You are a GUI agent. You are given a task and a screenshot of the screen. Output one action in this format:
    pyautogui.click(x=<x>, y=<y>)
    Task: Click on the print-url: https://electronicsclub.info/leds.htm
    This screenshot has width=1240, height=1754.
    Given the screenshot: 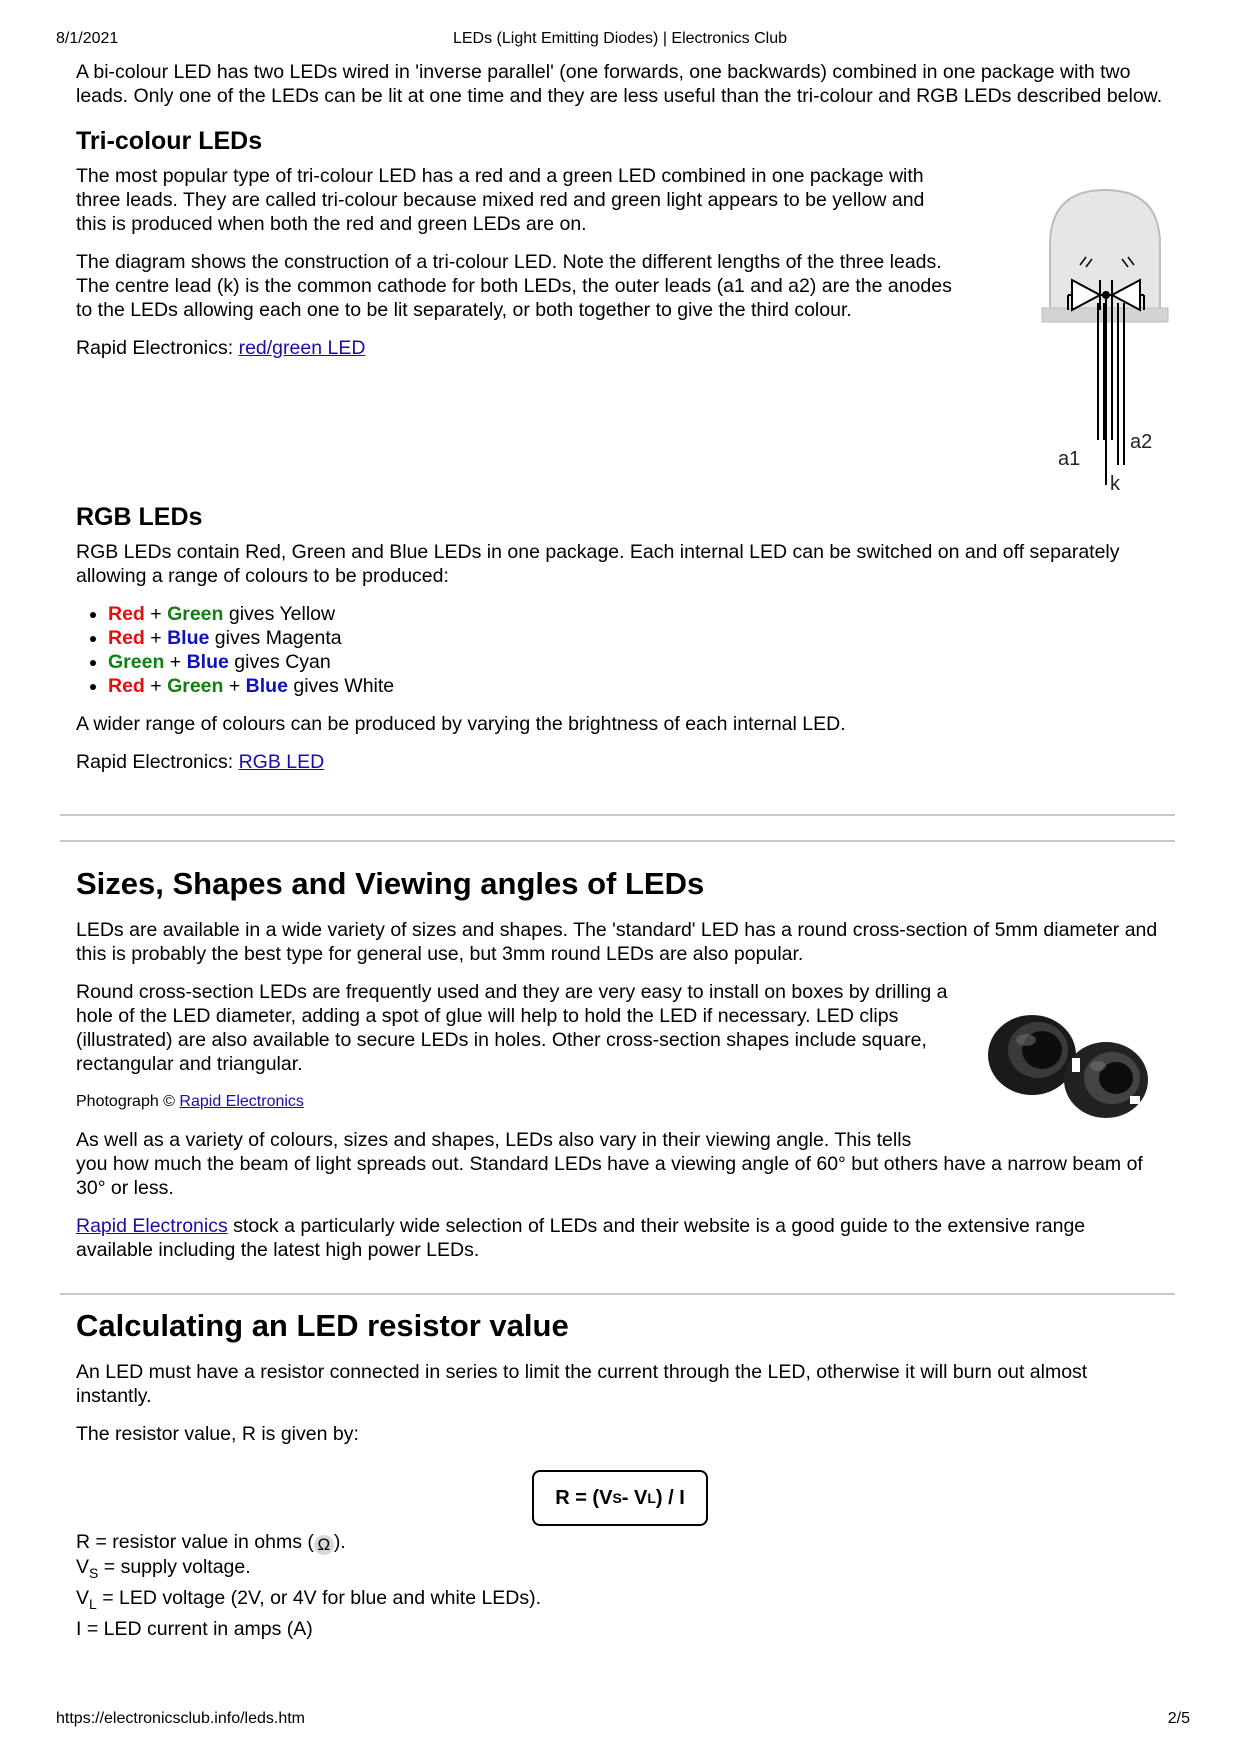 What is the action you would take?
    pyautogui.click(x=181, y=1718)
    